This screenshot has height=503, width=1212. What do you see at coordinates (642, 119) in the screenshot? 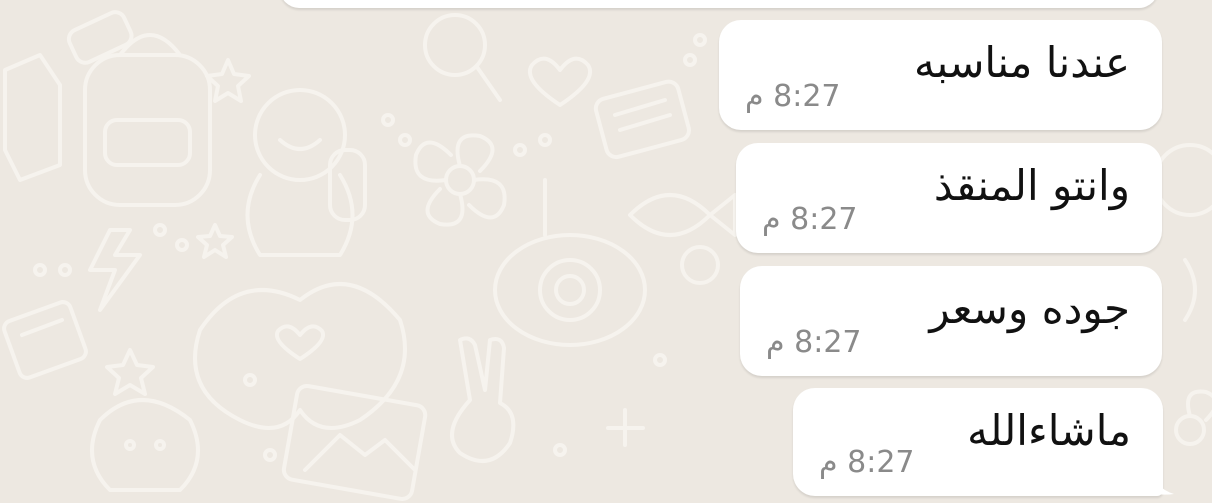
I see `message-card-doodle-icon` at bounding box center [642, 119].